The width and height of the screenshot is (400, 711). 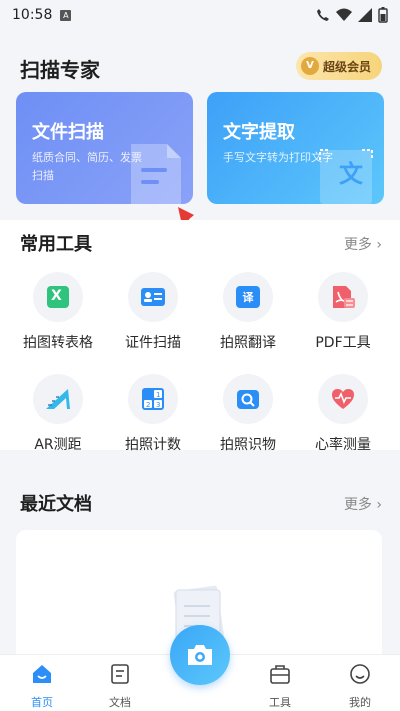 What do you see at coordinates (58, 343) in the screenshot?
I see `tool-label: 拍图转表格` at bounding box center [58, 343].